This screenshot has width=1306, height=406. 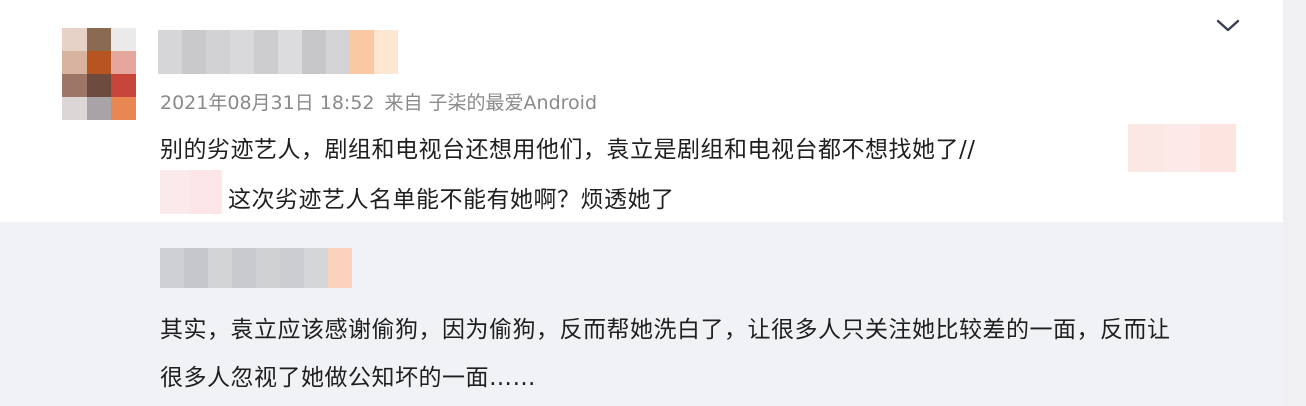 I want to click on reply-username-blurred, so click(x=256, y=268).